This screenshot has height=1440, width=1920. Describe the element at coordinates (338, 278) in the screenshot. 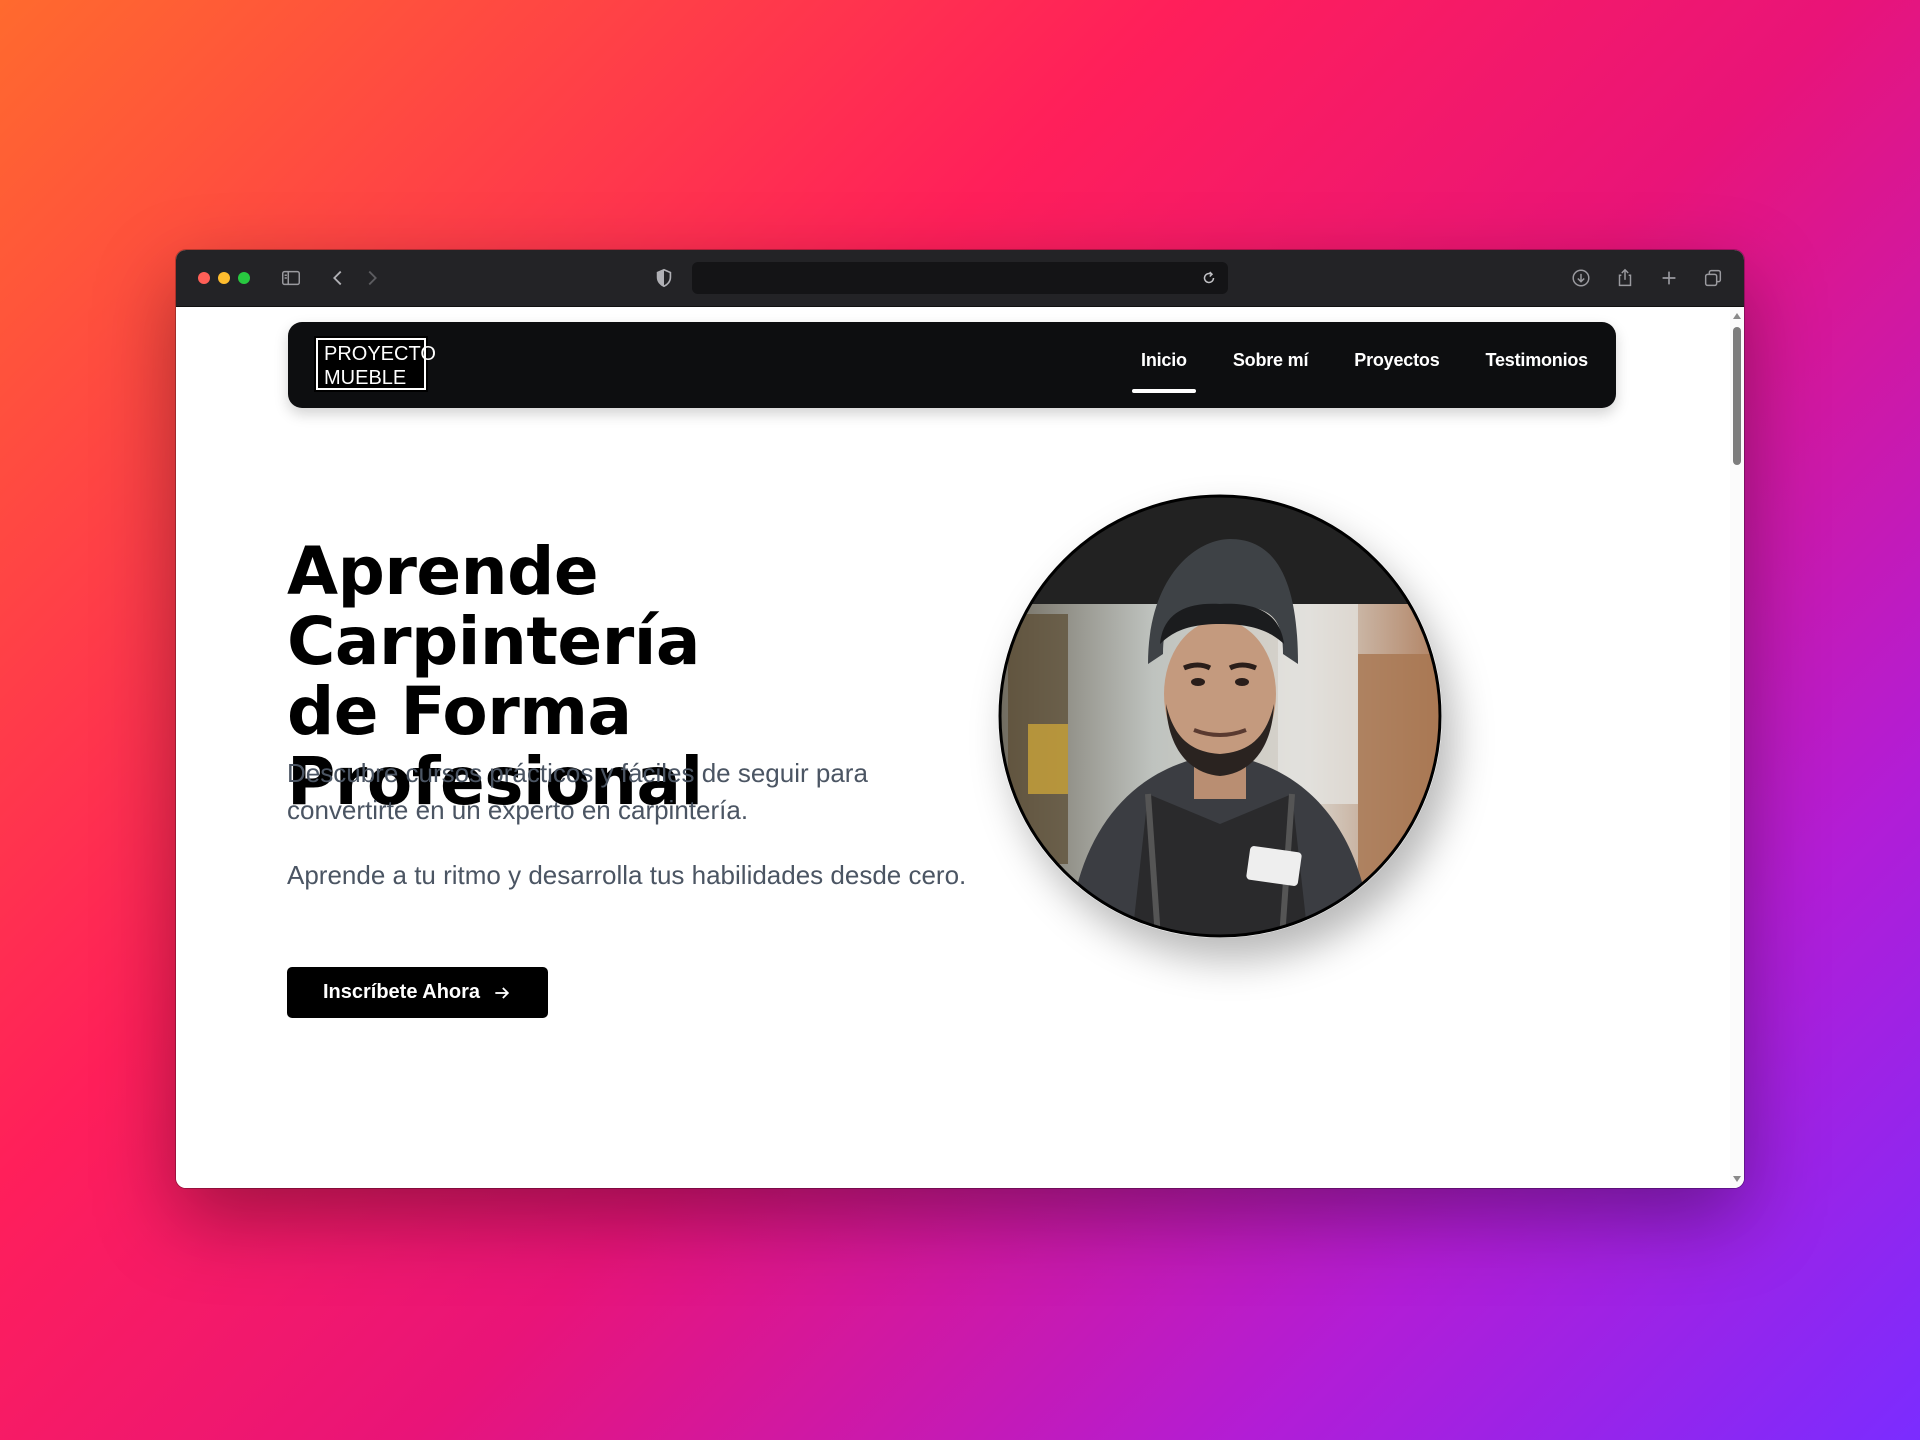

I see `back-icon` at that location.